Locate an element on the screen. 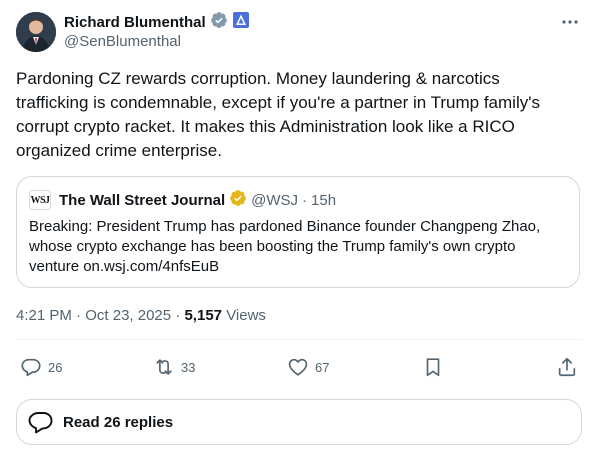  reply-button: 26 is located at coordinates (41, 367).